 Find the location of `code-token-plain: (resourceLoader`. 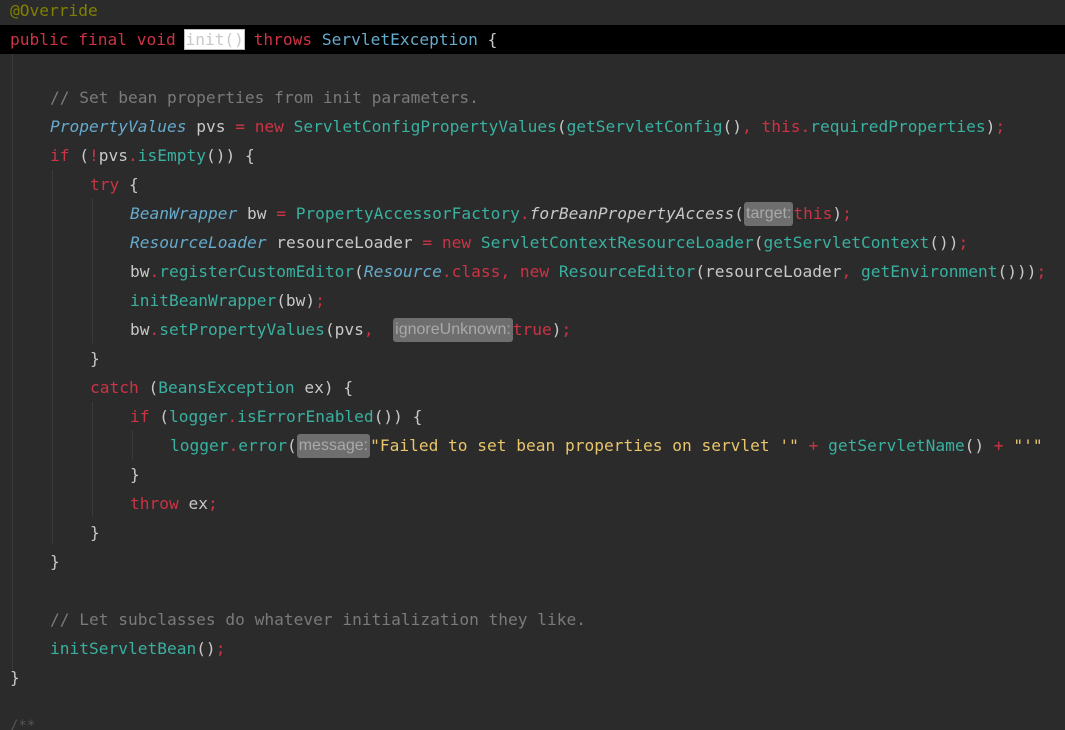

code-token-plain: (resourceLoader is located at coordinates (768, 271).